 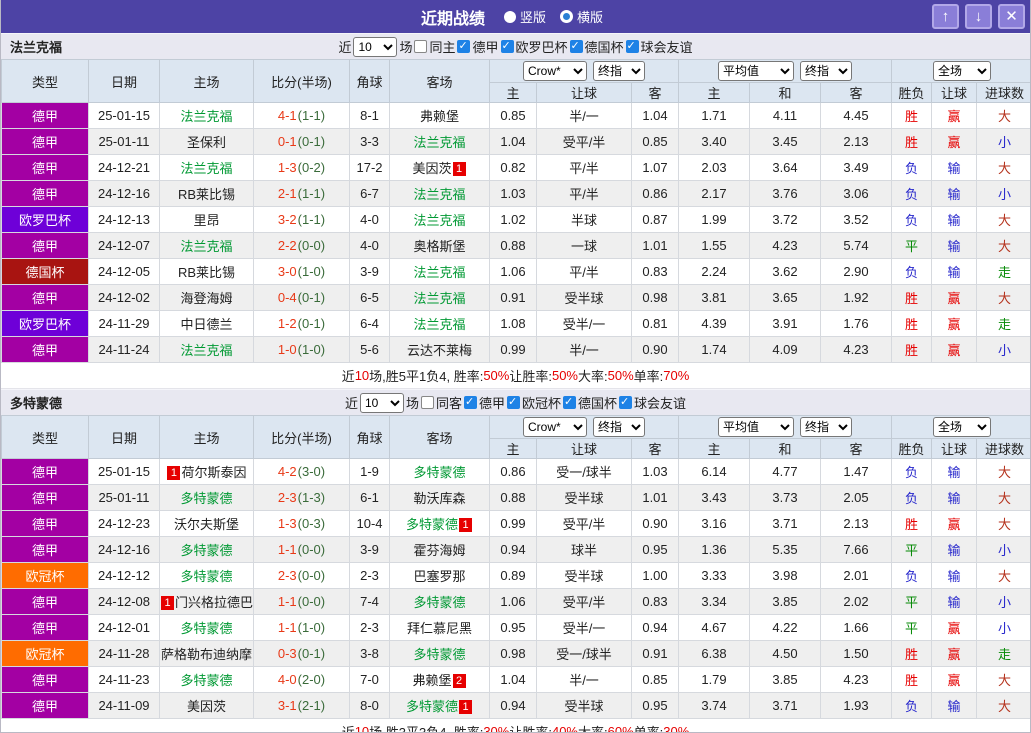 I want to click on average-odds-cell: 2.01, so click(x=856, y=575).